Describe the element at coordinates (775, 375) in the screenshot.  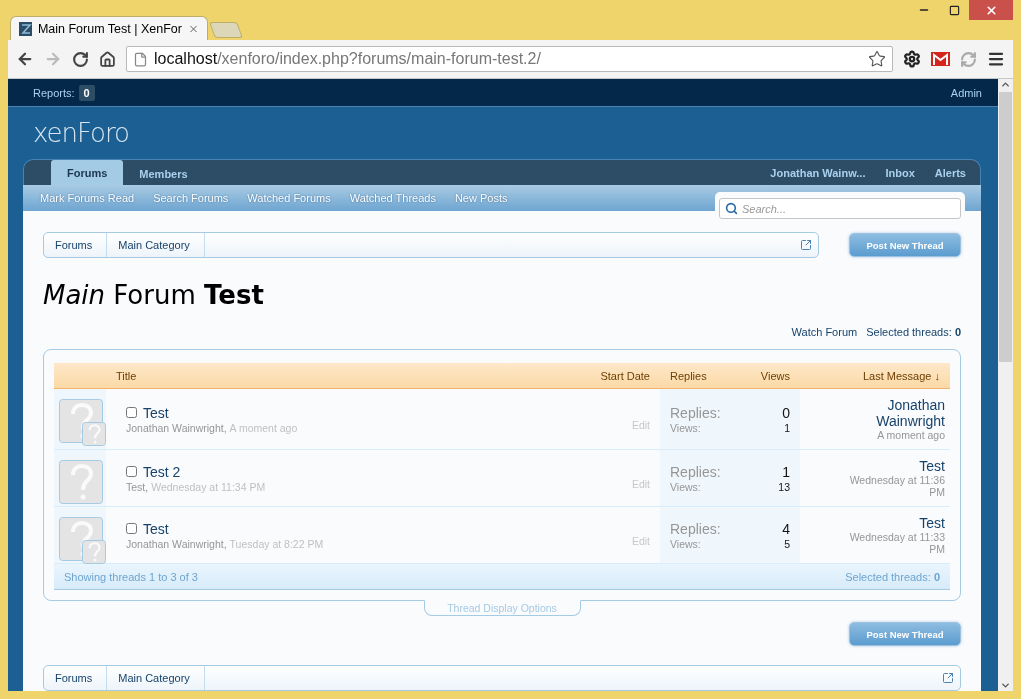
I see `column-header: Views` at that location.